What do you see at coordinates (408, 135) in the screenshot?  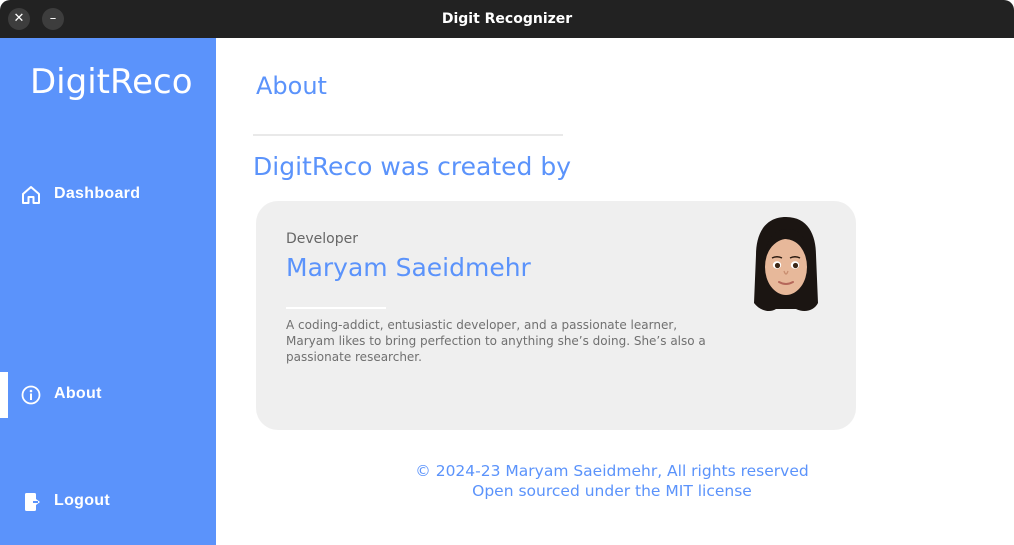 I see `title-divider` at bounding box center [408, 135].